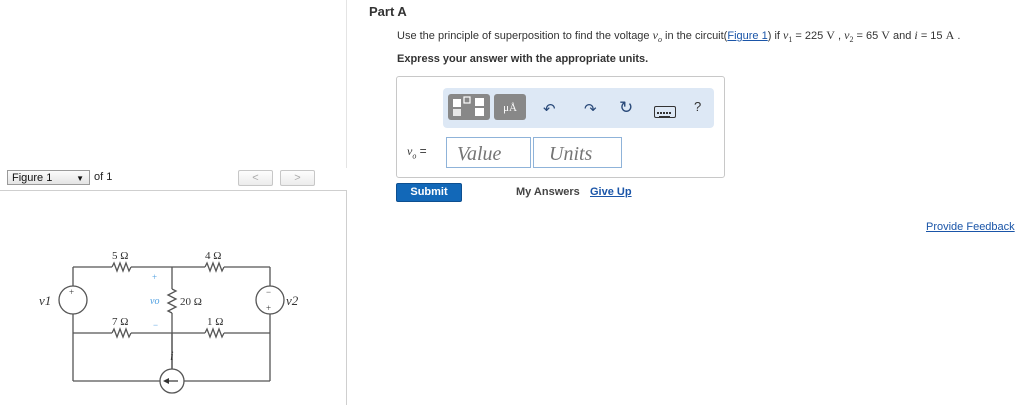 This screenshot has width=1024, height=410. What do you see at coordinates (611, 192) in the screenshot?
I see `give-up-link: Give Up` at bounding box center [611, 192].